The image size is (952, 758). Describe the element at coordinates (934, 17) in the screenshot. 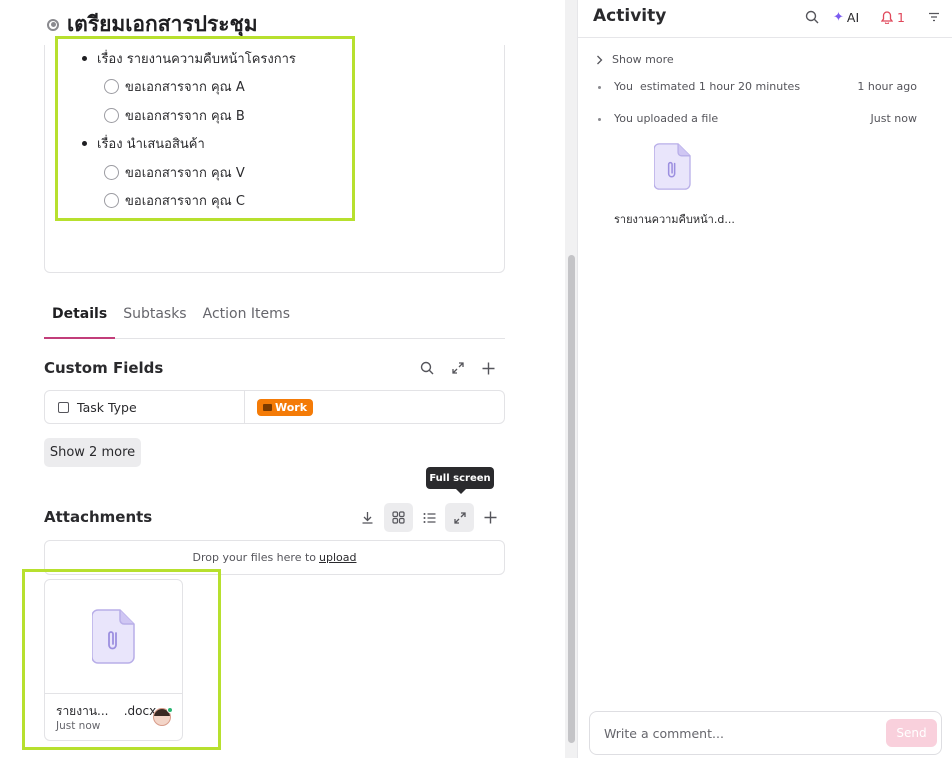

I see `filter-icon` at that location.